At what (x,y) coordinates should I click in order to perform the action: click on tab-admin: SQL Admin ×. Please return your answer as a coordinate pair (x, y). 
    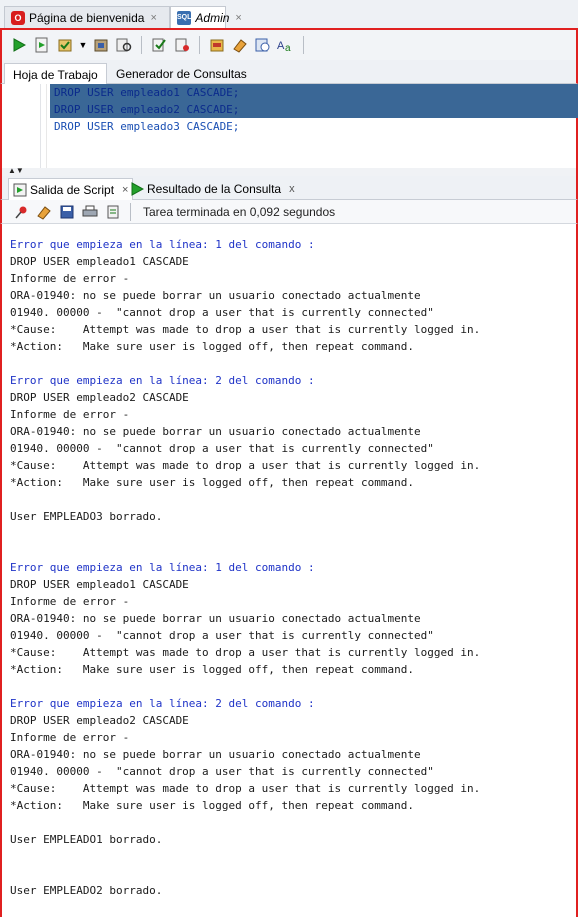
    Looking at the image, I should click on (206, 17).